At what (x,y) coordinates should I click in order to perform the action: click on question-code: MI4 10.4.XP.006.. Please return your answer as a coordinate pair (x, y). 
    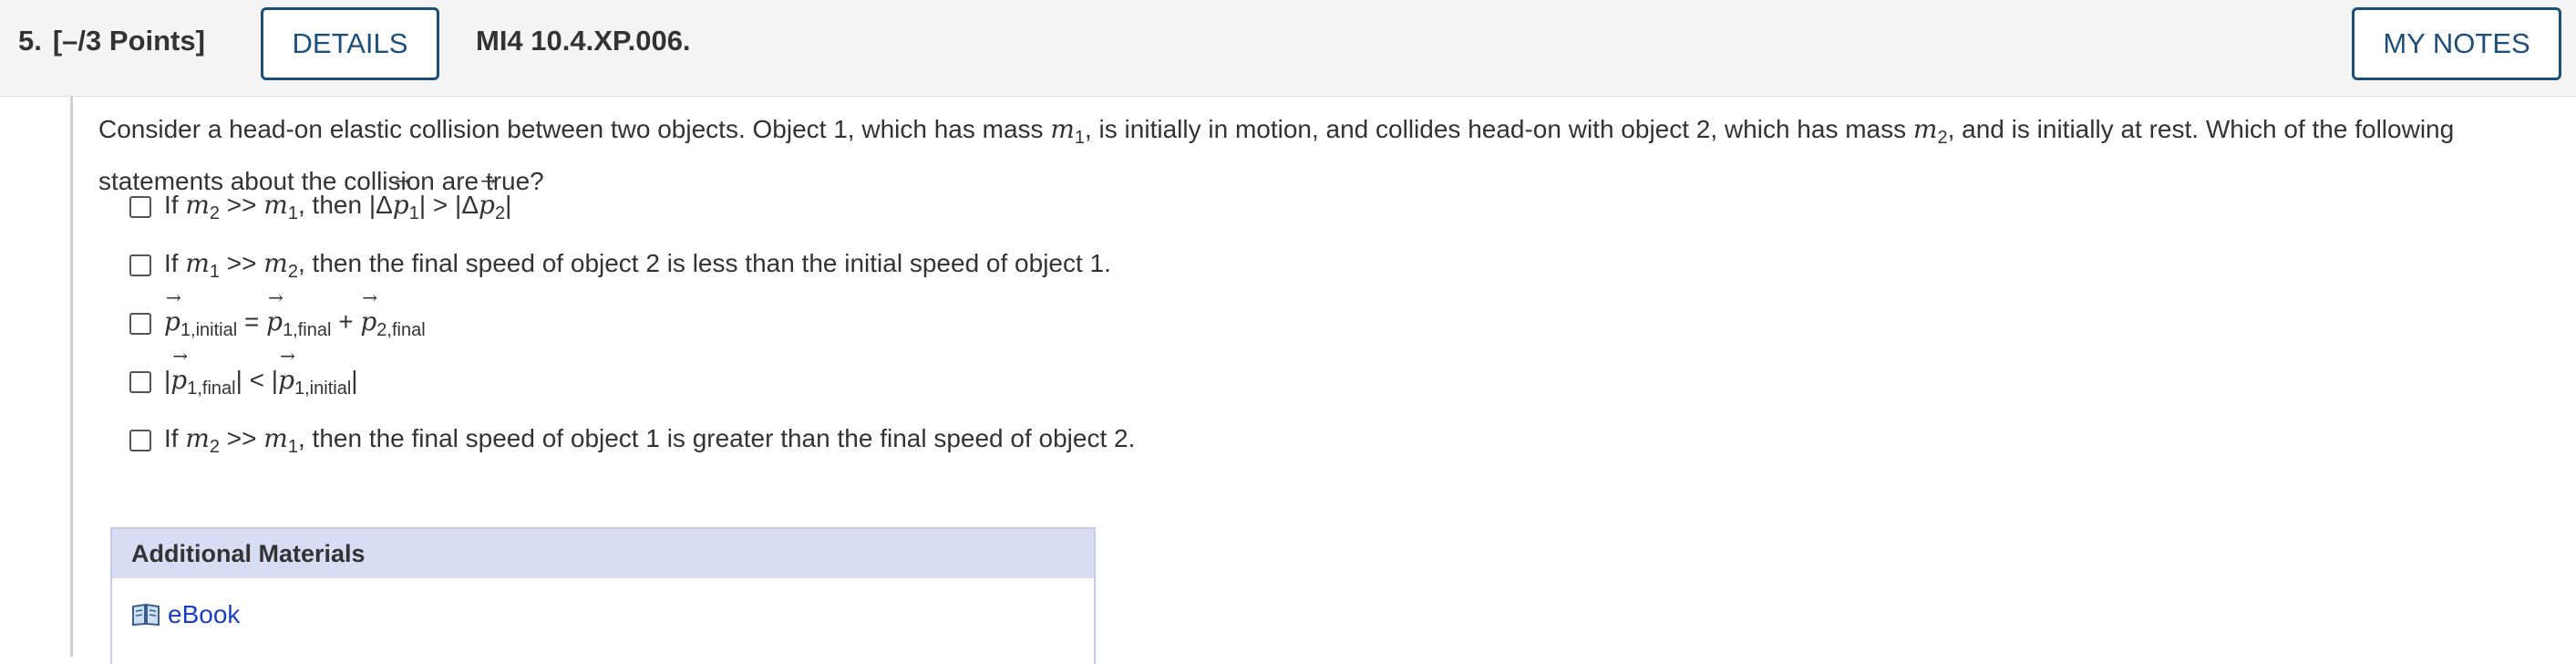
    Looking at the image, I should click on (583, 41).